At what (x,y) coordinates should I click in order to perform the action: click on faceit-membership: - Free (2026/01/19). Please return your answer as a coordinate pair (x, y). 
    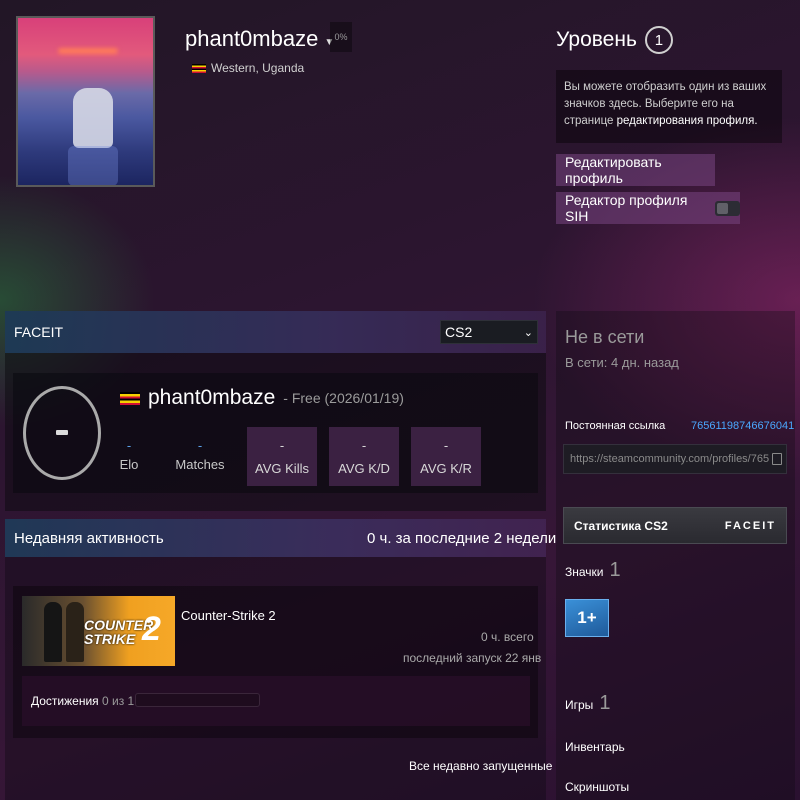
    Looking at the image, I should click on (343, 398).